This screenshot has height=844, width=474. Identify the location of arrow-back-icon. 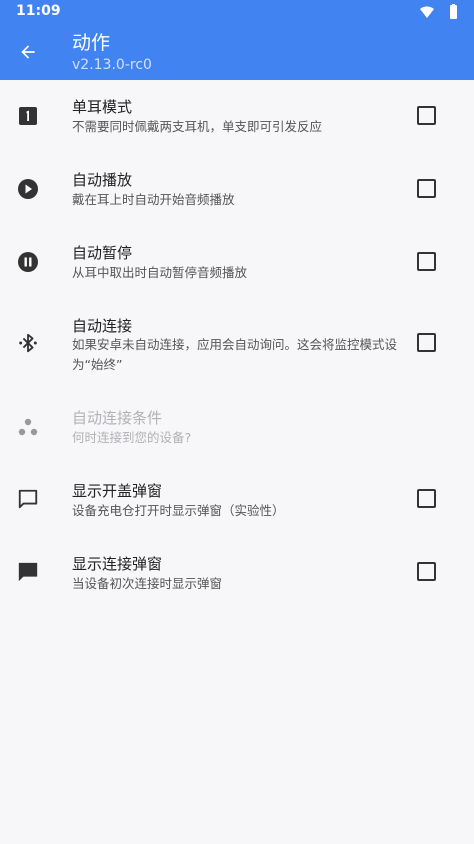
(28, 52).